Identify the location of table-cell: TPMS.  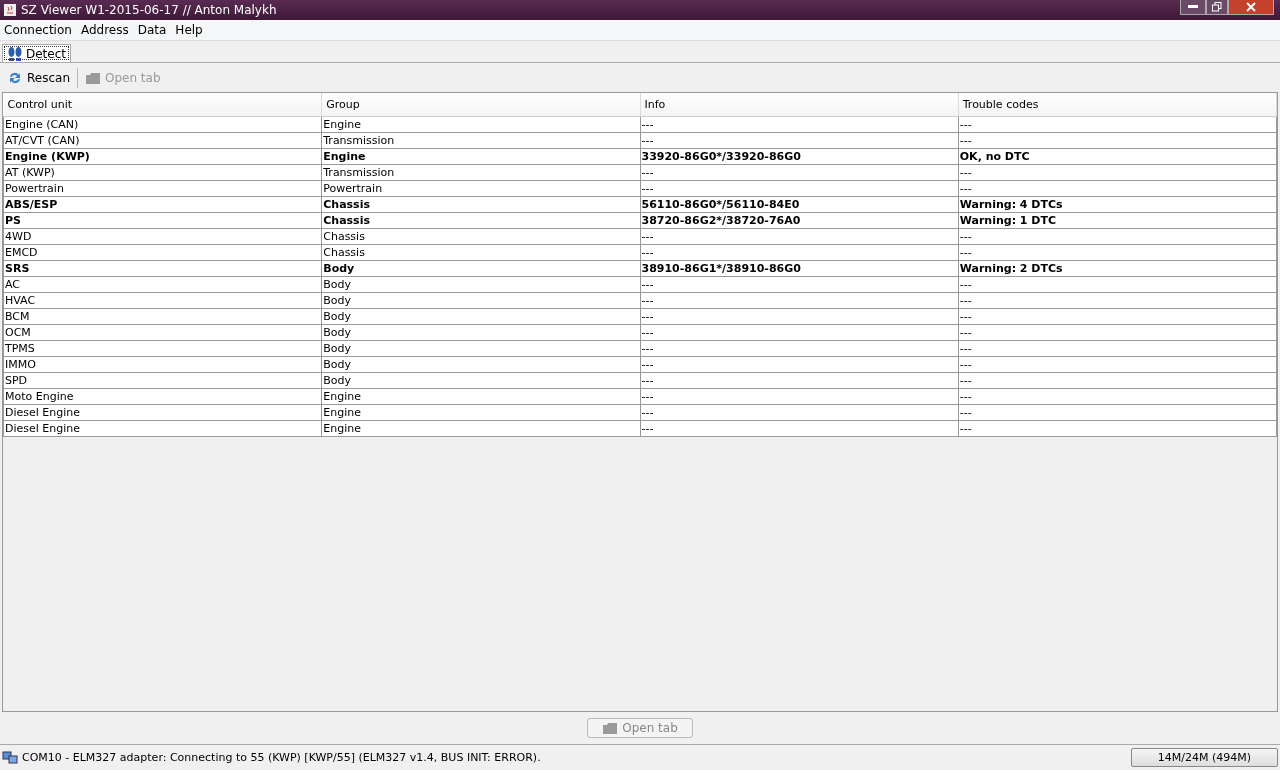
(162, 348).